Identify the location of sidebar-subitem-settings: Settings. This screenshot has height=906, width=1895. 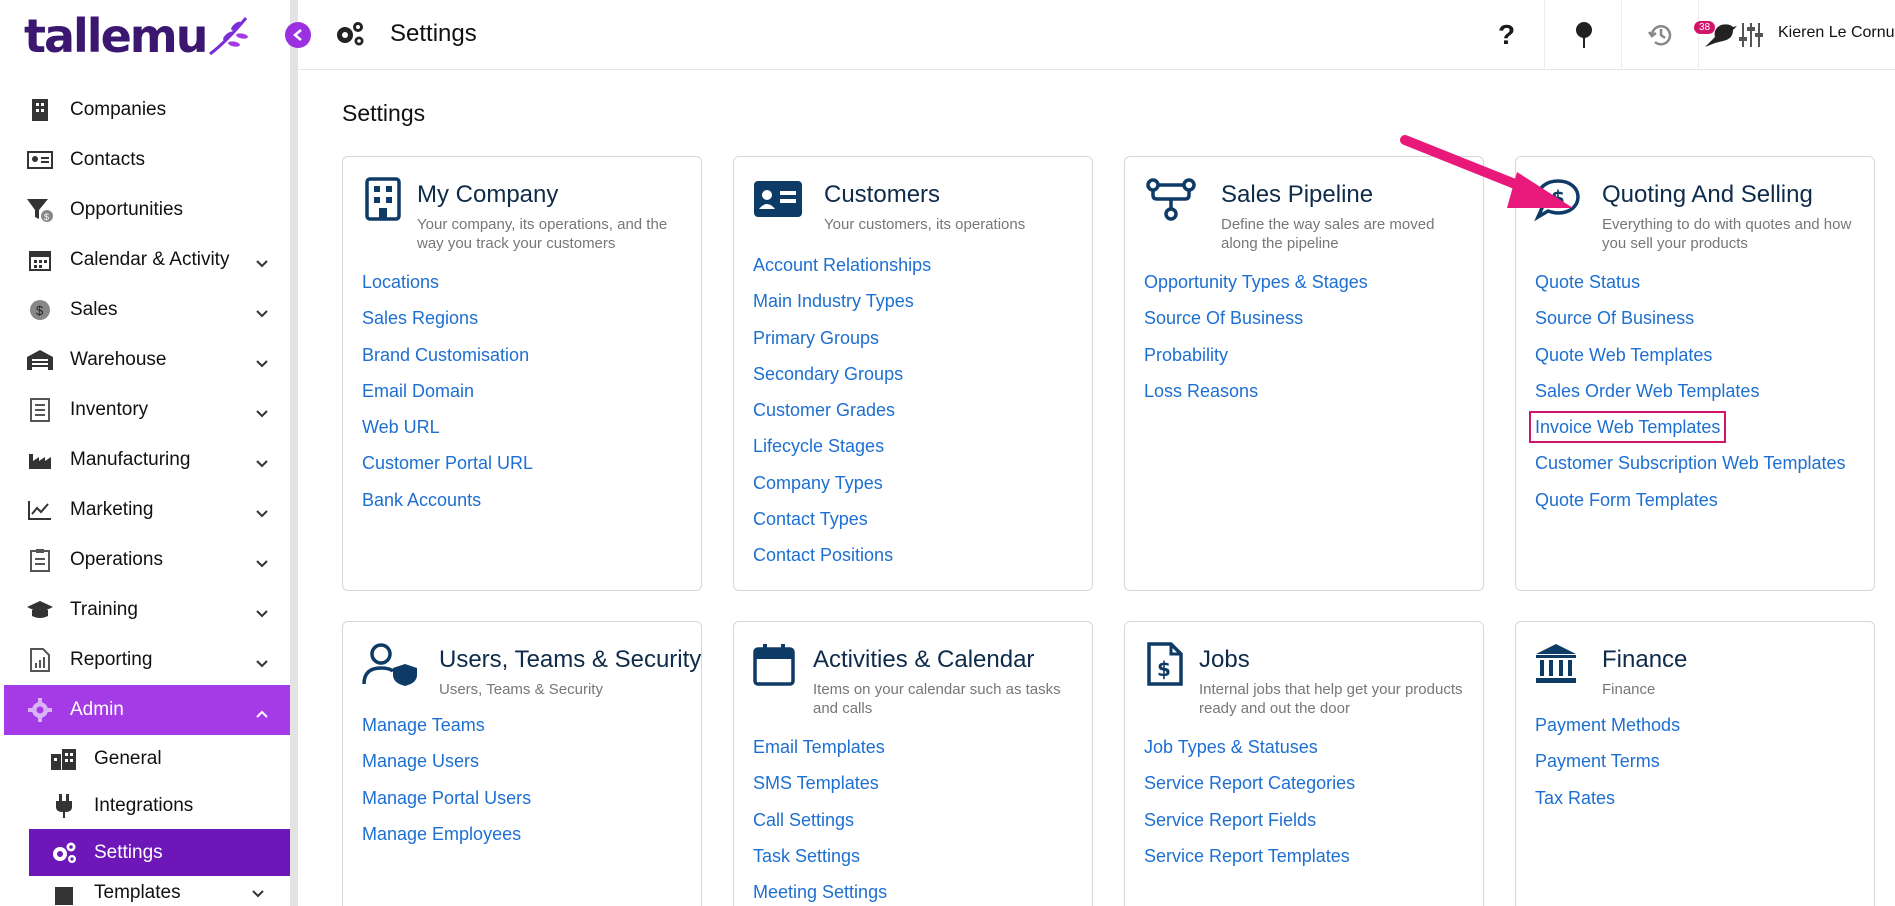
(159, 852).